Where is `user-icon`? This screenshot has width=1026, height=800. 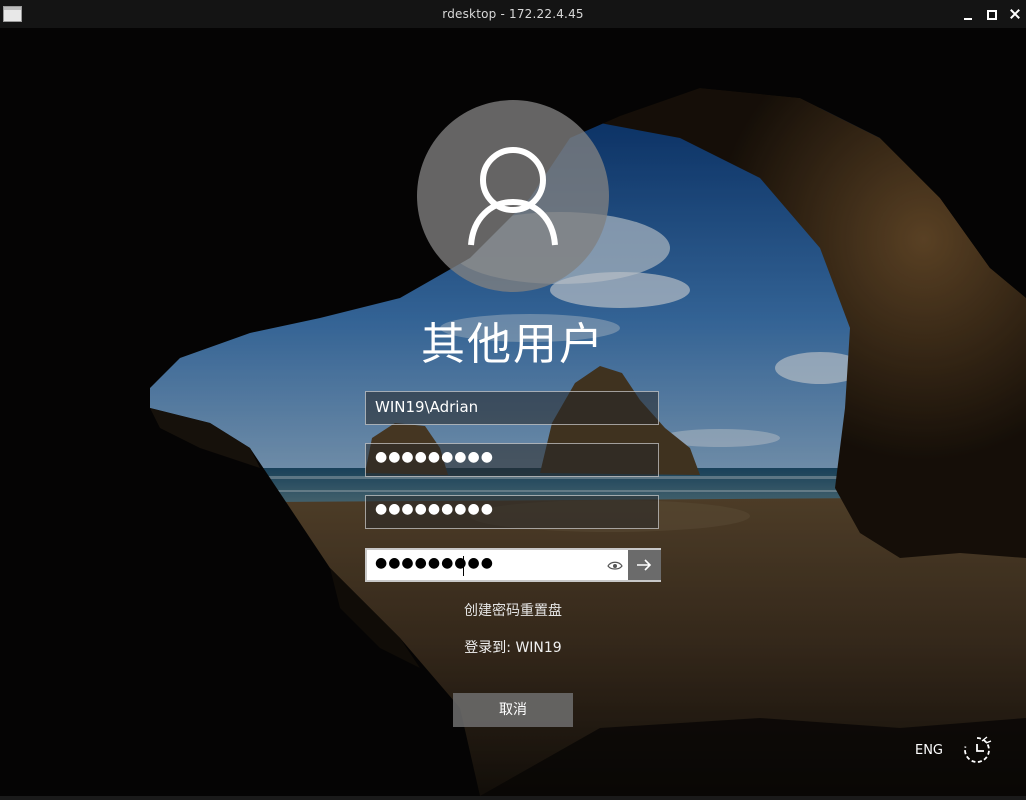
user-icon is located at coordinates (513, 196).